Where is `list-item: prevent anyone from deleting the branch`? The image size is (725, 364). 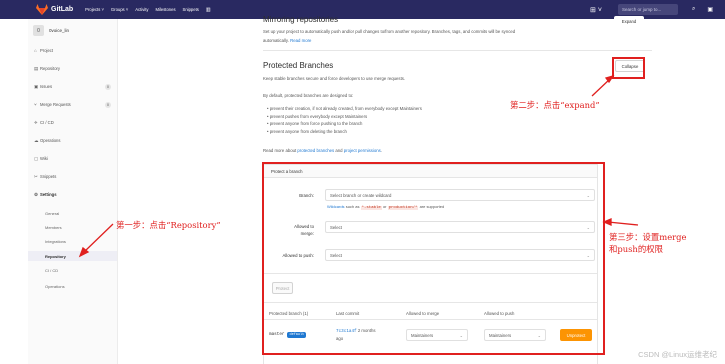 list-item: prevent anyone from deleting the branch is located at coordinates (344, 132).